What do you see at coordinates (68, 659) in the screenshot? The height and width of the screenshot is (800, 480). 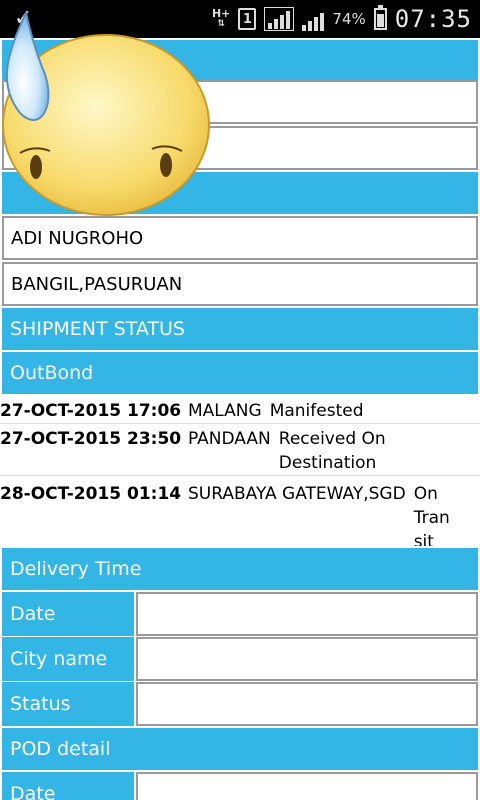 I see `delivery-city-label: City name` at bounding box center [68, 659].